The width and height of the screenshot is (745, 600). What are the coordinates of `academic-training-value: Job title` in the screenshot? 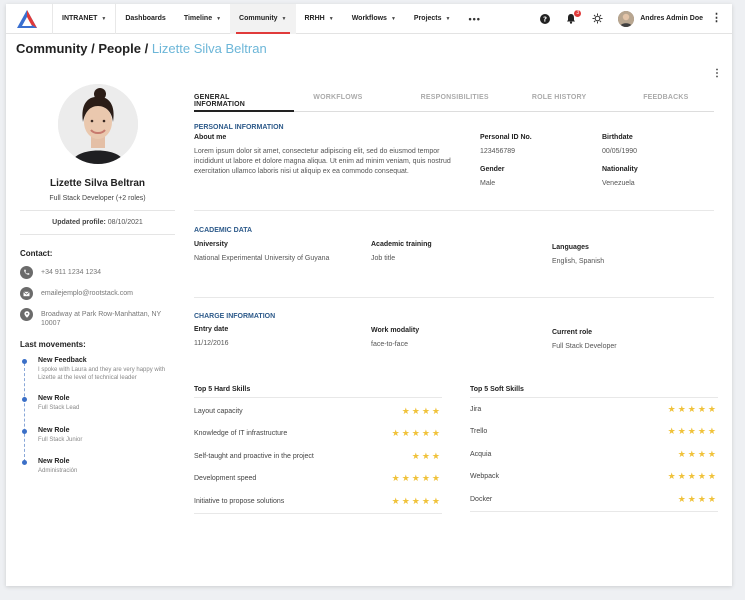 It's located at (383, 258).